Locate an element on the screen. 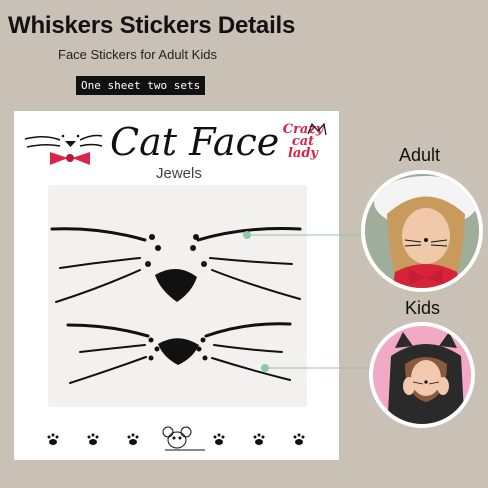 This screenshot has height=488, width=488. kids-label: Kids is located at coordinates (423, 308).